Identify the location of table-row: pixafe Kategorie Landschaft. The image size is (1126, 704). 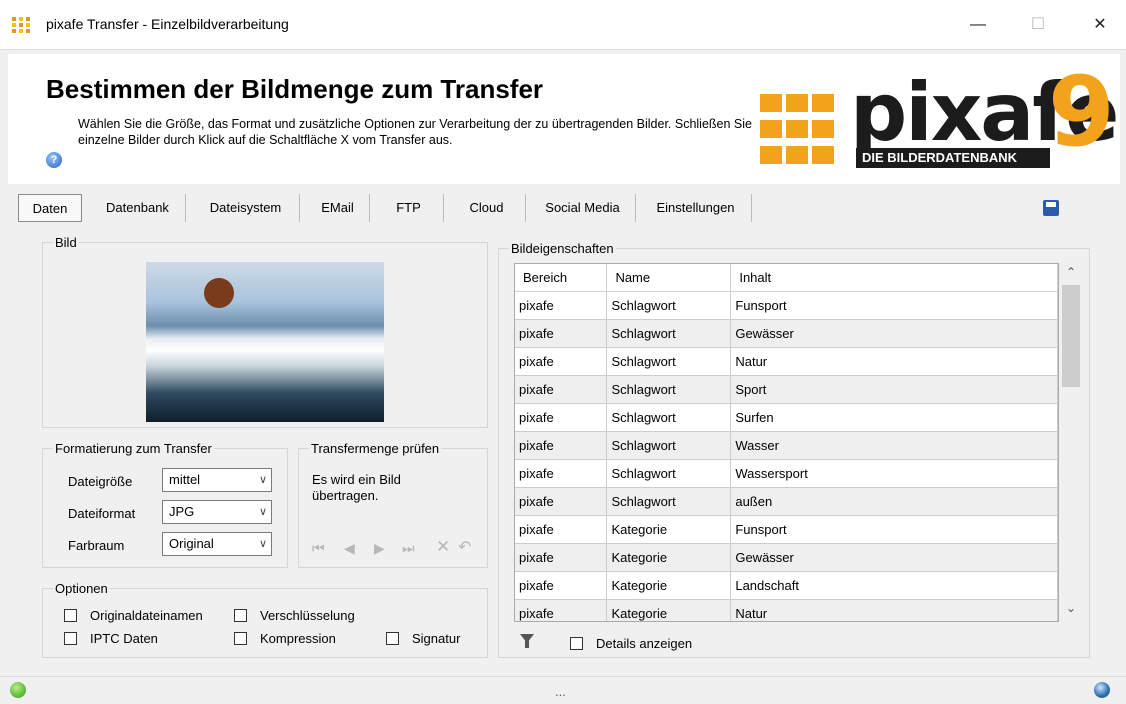
(786, 585).